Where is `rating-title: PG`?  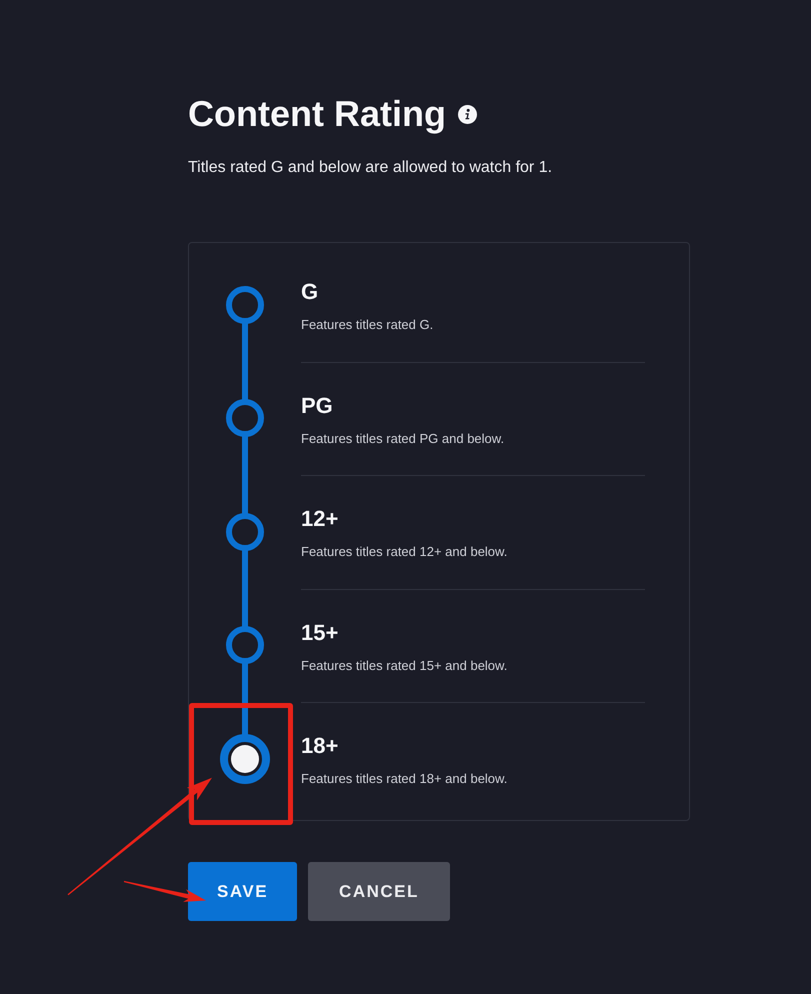 rating-title: PG is located at coordinates (317, 405).